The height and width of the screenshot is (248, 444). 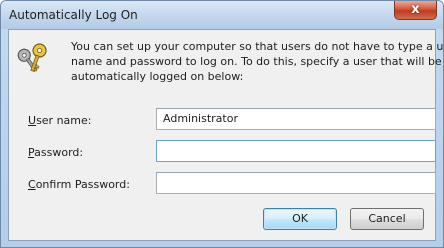 What do you see at coordinates (296, 183) in the screenshot?
I see `confirm-password-field` at bounding box center [296, 183].